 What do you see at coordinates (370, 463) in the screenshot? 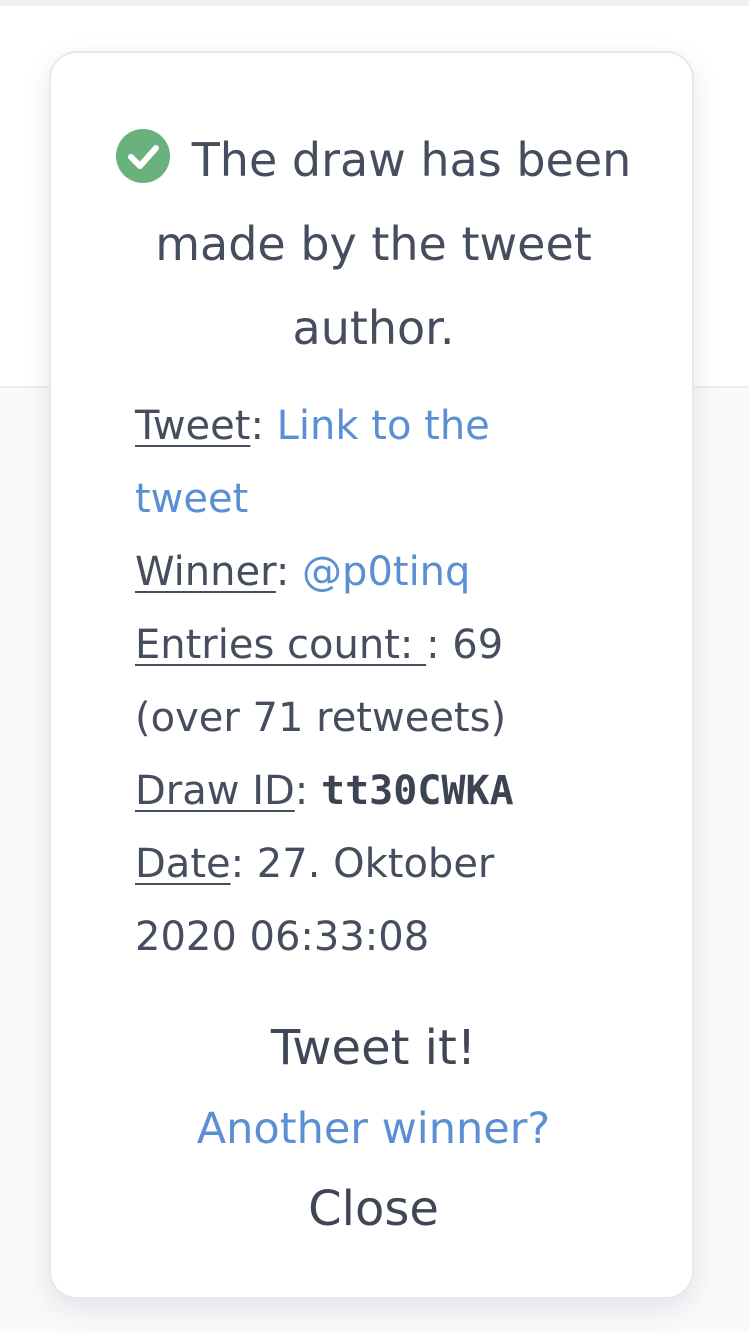
I see `tweet-row: Tweet: Link to the tweet` at bounding box center [370, 463].